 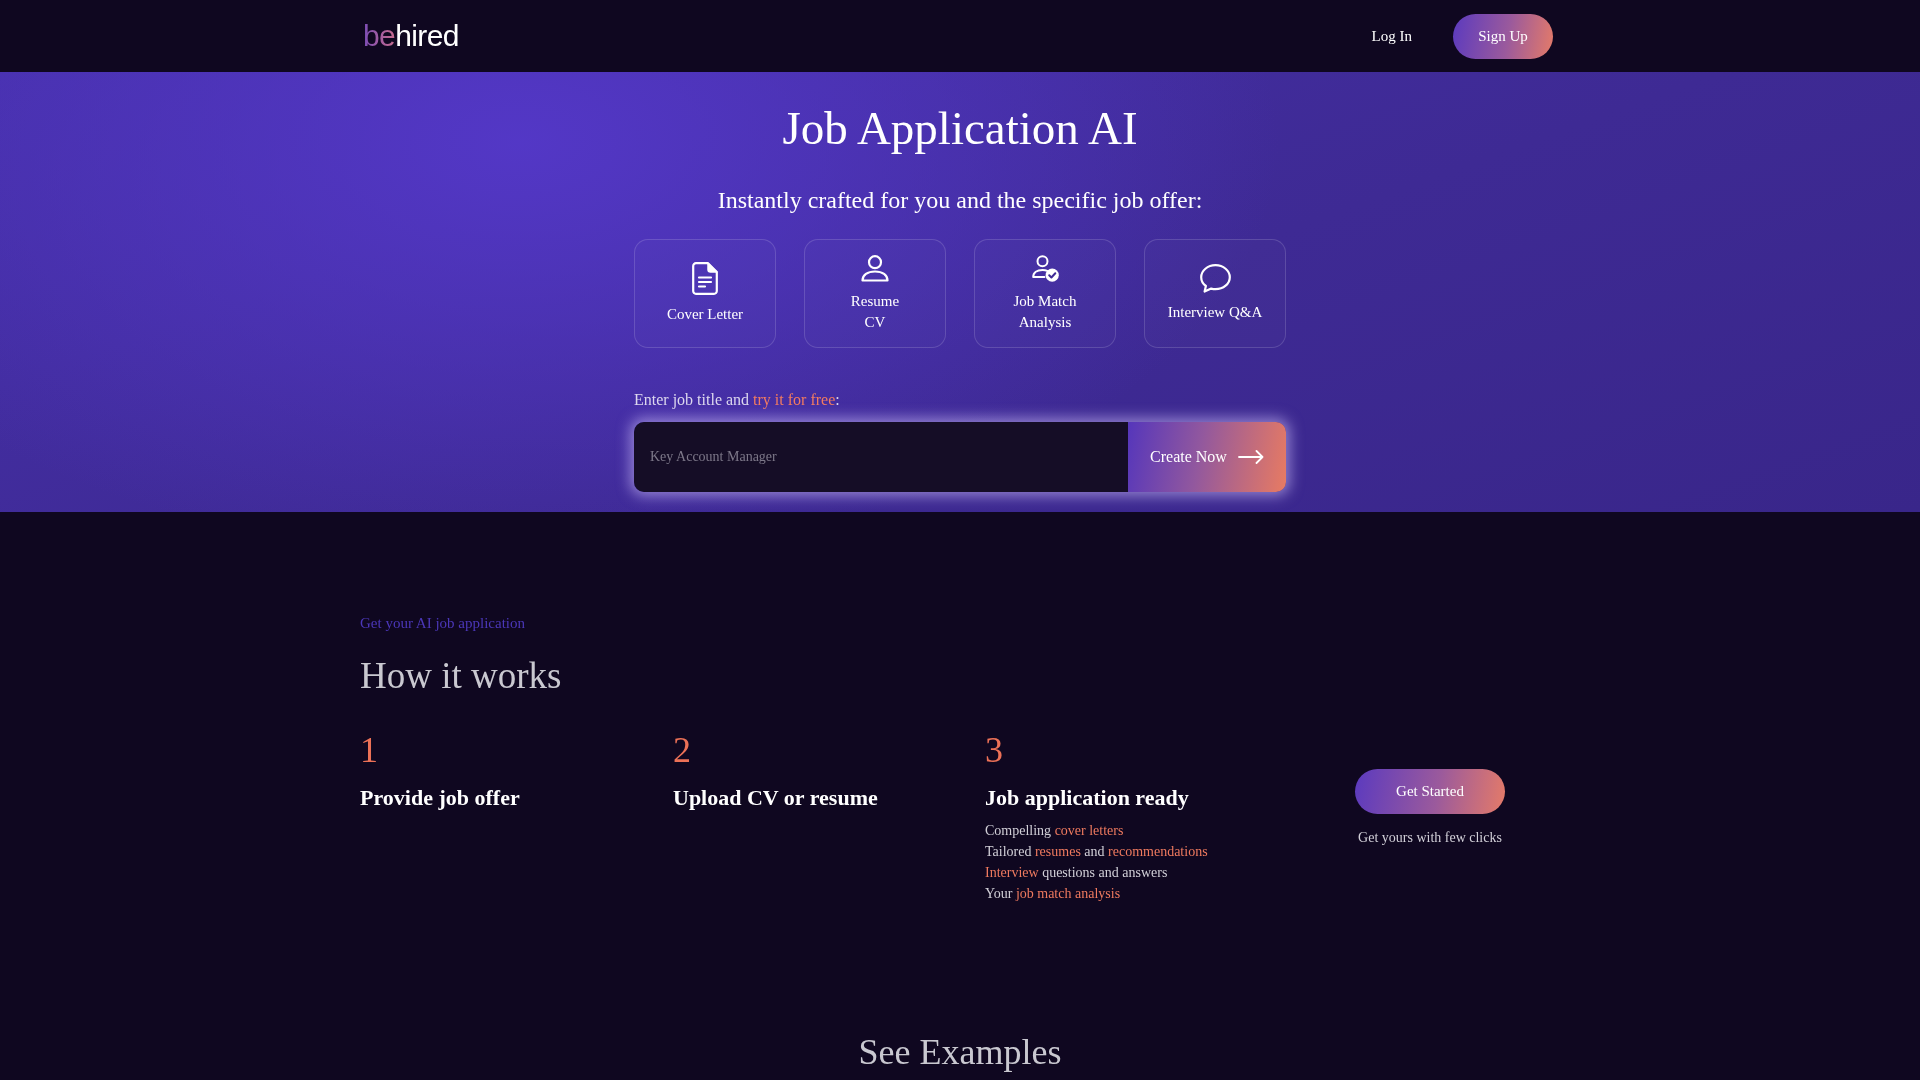 I want to click on step-detail-text: Compelling cover letters, so click(x=1055, y=831).